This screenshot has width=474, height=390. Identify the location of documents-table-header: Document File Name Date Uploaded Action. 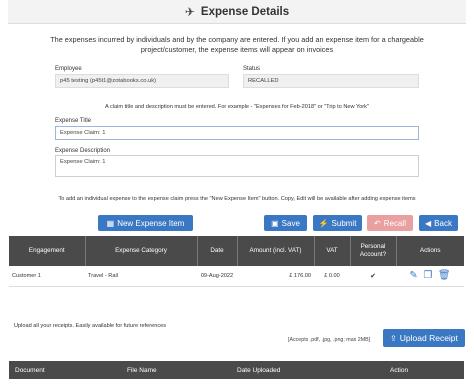
(236, 370).